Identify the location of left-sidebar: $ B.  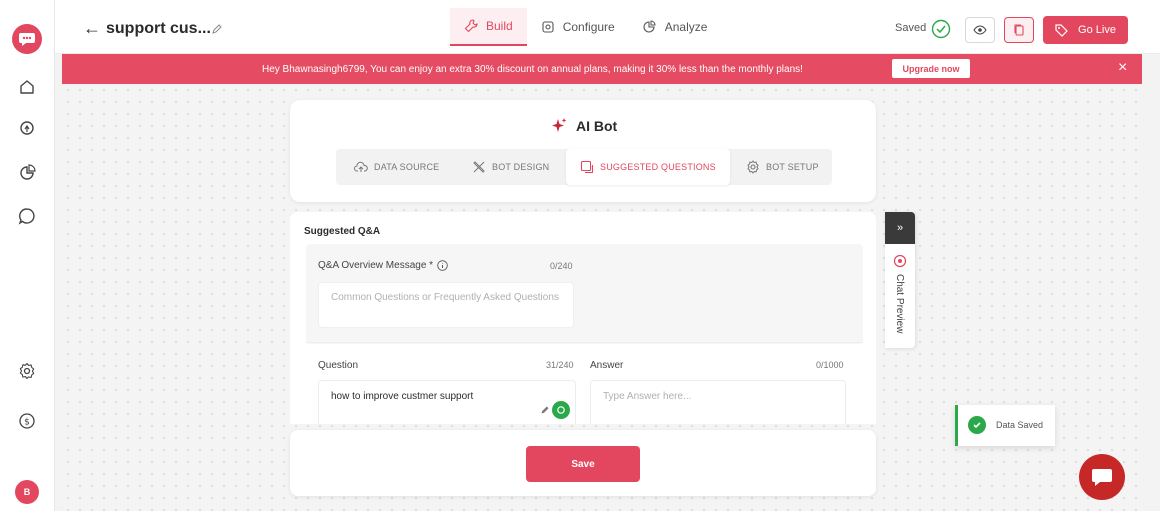
(27, 255).